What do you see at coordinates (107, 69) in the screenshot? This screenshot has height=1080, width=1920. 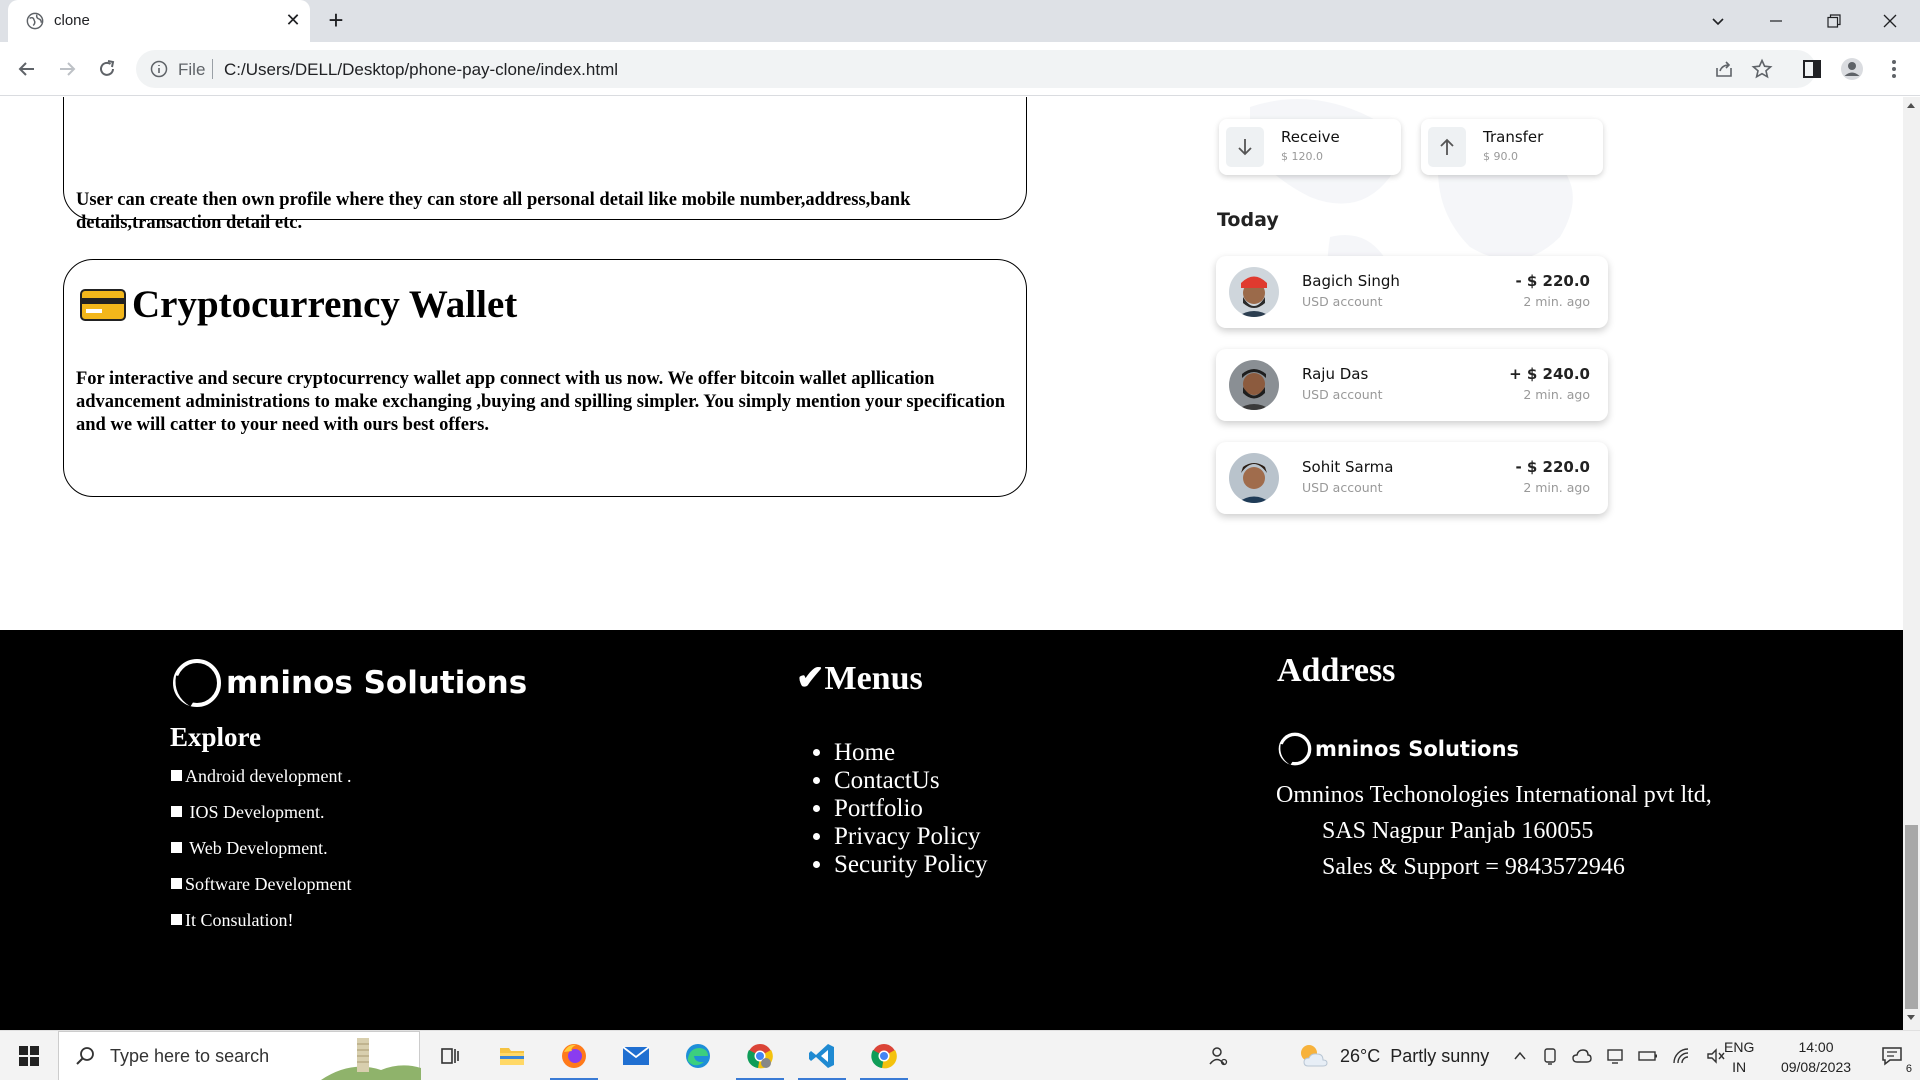 I see `reload-button` at bounding box center [107, 69].